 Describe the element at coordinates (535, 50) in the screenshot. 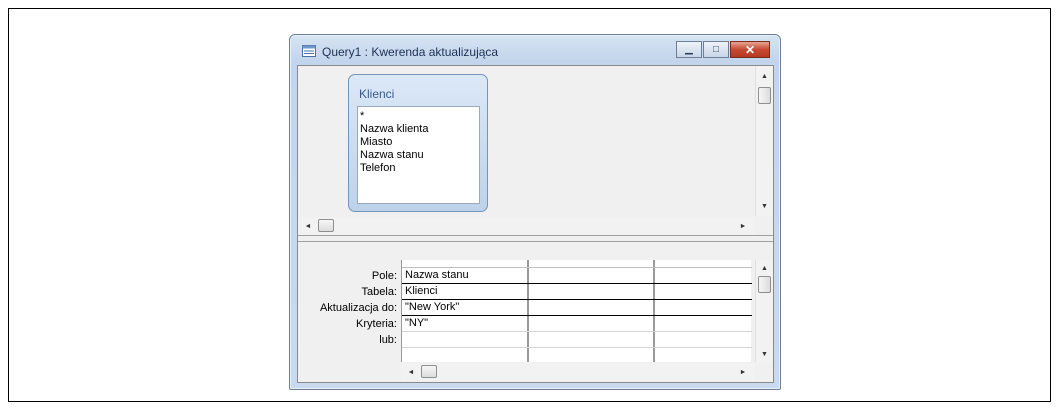

I see `title-bar: Query1 : Kwerenda aktualizująca ▁ □ ✕` at that location.